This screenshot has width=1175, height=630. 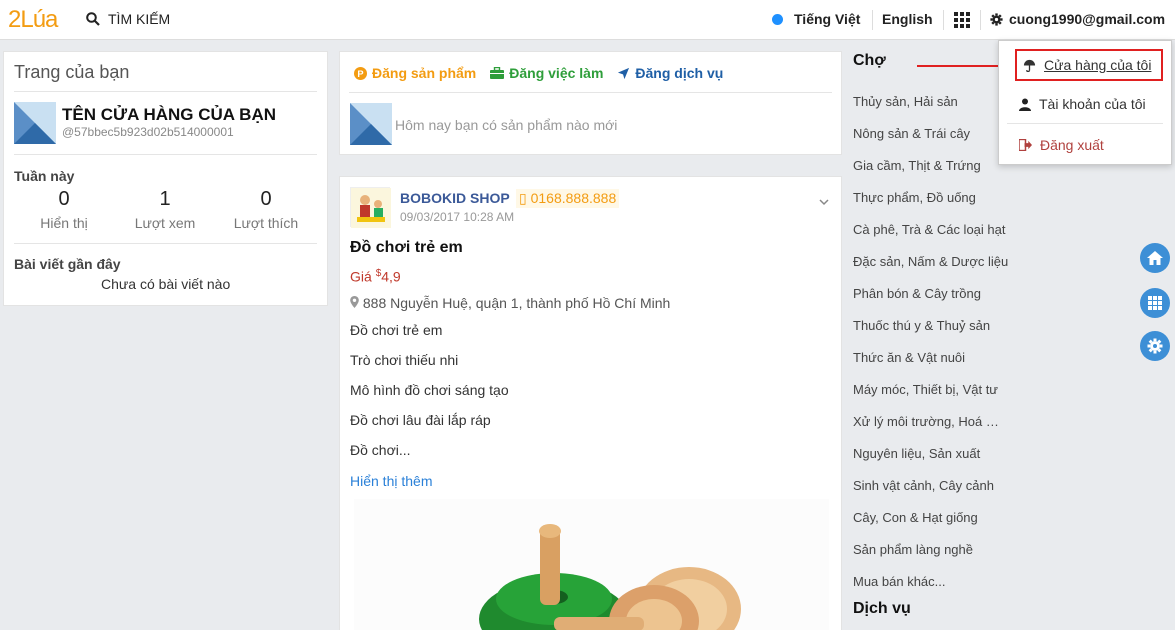 I want to click on map-marker-icon, so click(x=354, y=302).